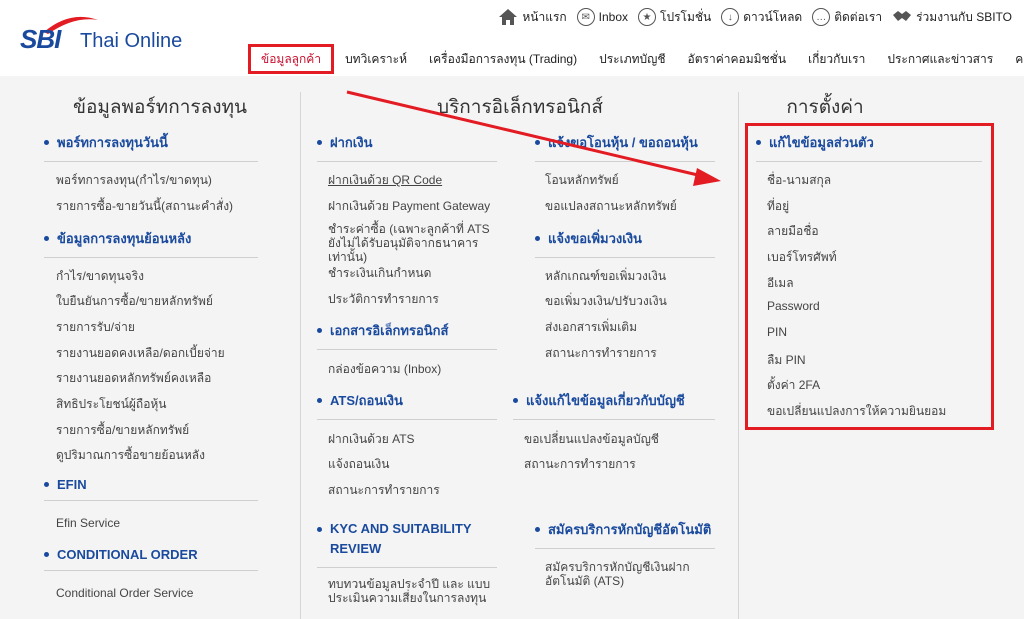 This screenshot has width=1024, height=619. What do you see at coordinates (385, 180) in the screenshot?
I see `link-deposit-qr: ฝากเงินด้วย QR Code` at bounding box center [385, 180].